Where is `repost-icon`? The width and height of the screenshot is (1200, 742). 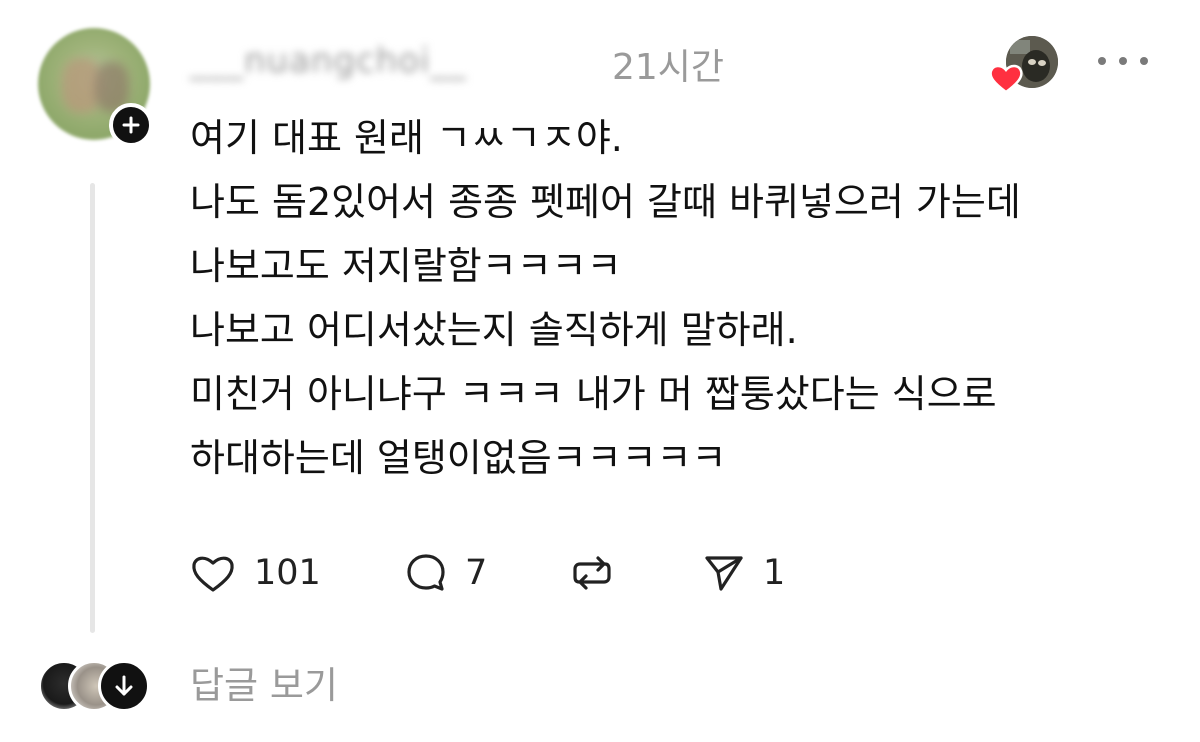 repost-icon is located at coordinates (592, 573).